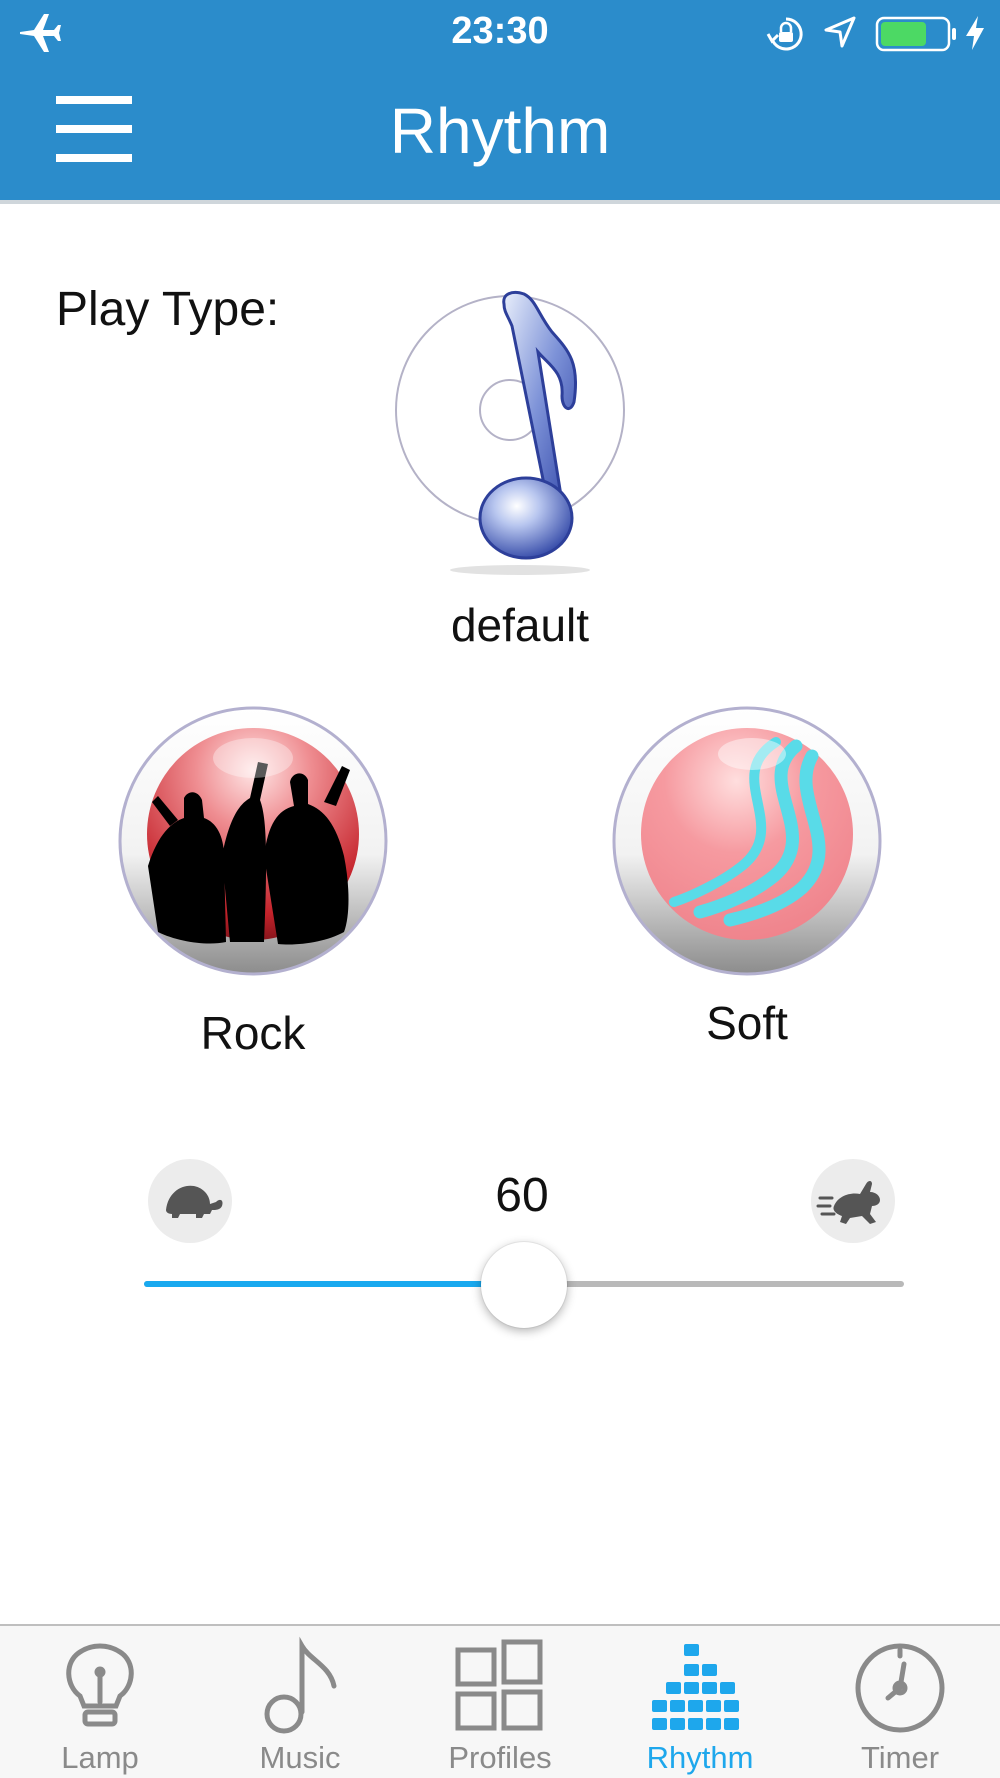 The height and width of the screenshot is (1778, 1000). What do you see at coordinates (975, 33) in the screenshot?
I see `charging-icon` at bounding box center [975, 33].